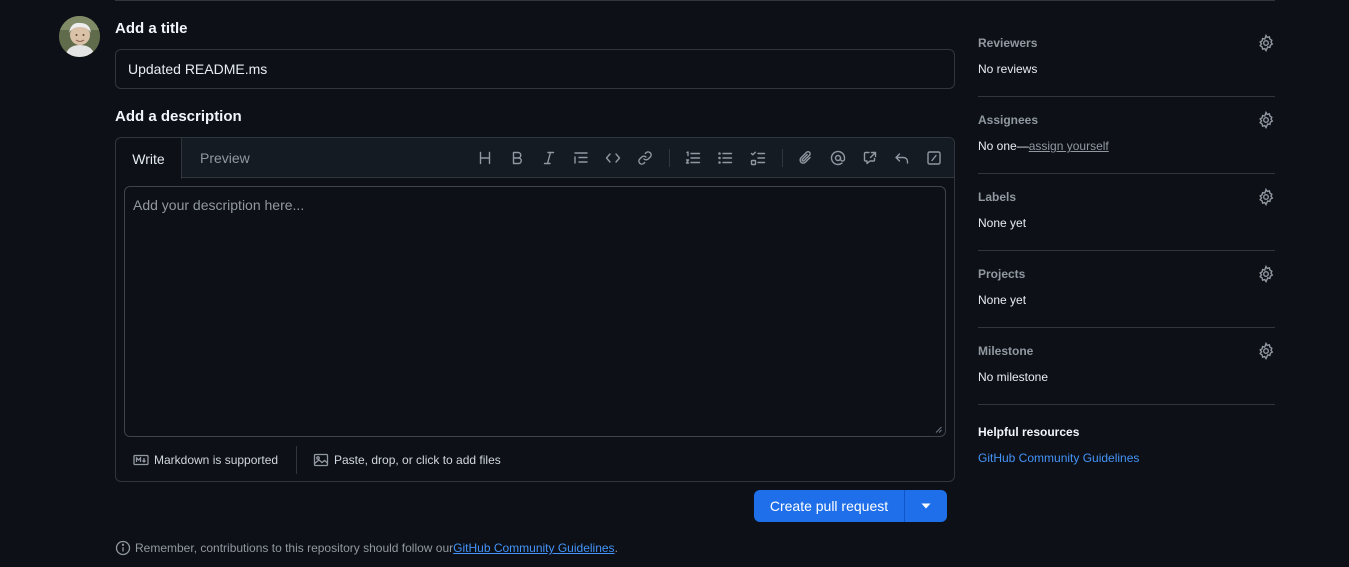 The width and height of the screenshot is (1349, 567). What do you see at coordinates (806, 158) in the screenshot?
I see `attach-icon` at bounding box center [806, 158].